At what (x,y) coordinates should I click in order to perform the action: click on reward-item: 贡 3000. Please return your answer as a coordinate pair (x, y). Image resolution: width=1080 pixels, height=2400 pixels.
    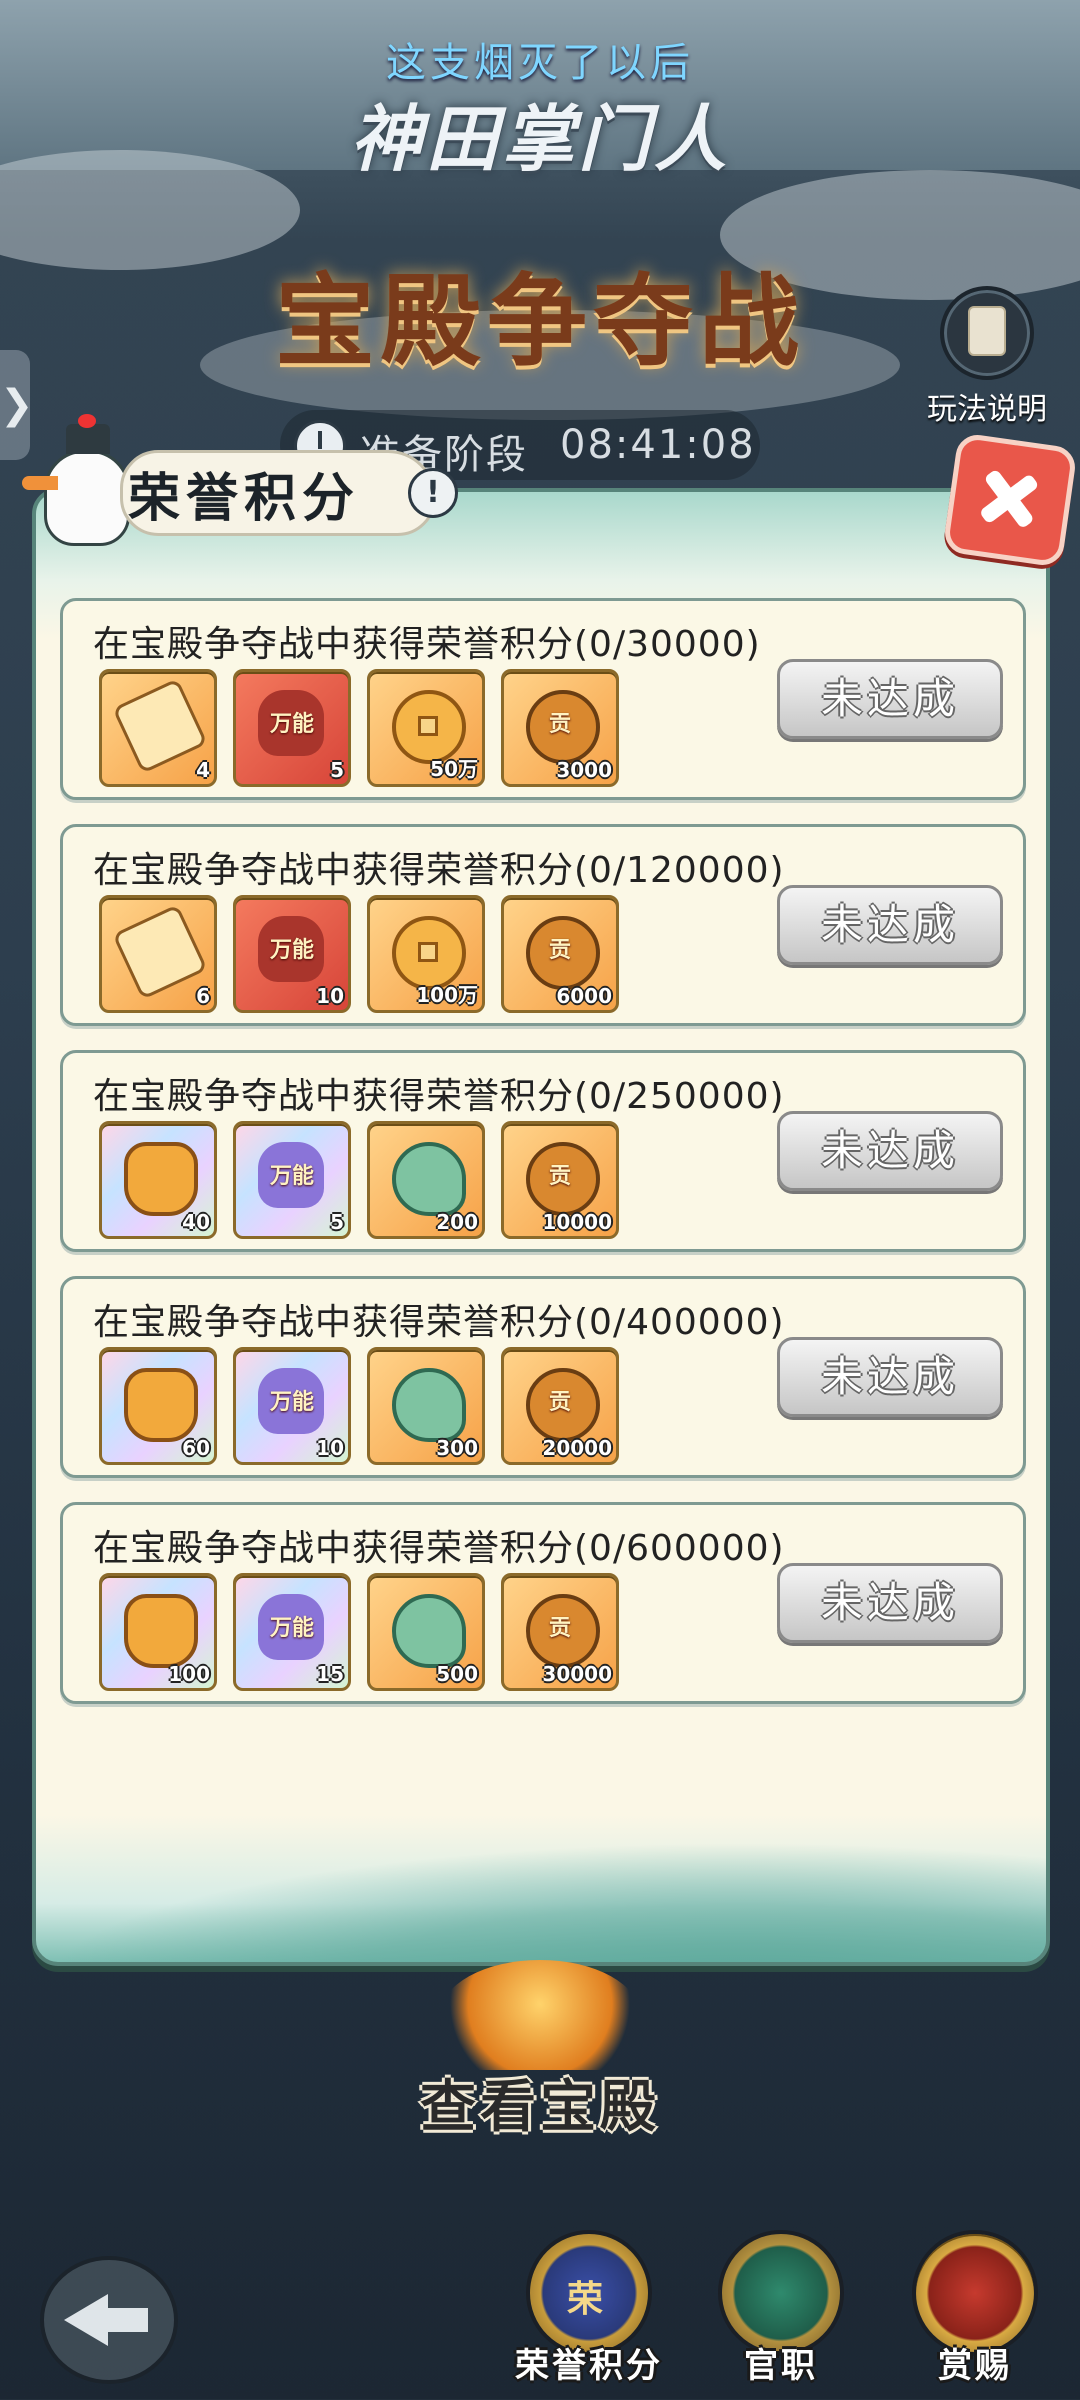
    Looking at the image, I should click on (560, 728).